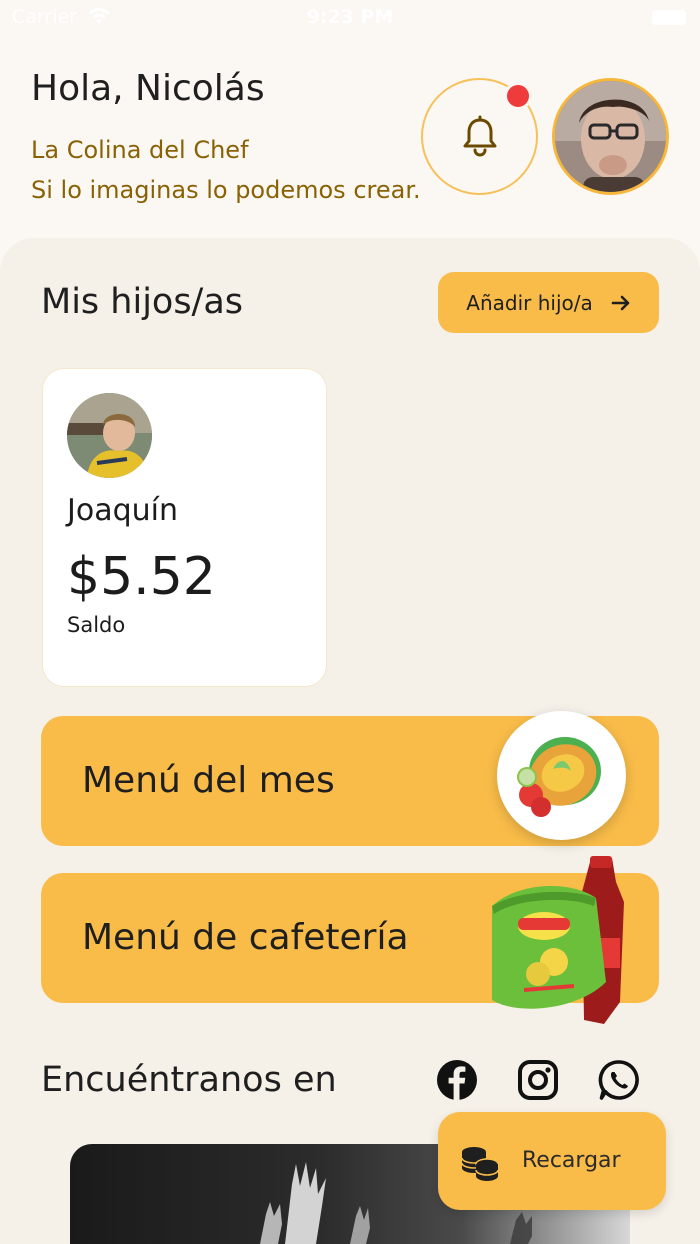 The width and height of the screenshot is (700, 1244). I want to click on balance-label: Saldo, so click(96, 625).